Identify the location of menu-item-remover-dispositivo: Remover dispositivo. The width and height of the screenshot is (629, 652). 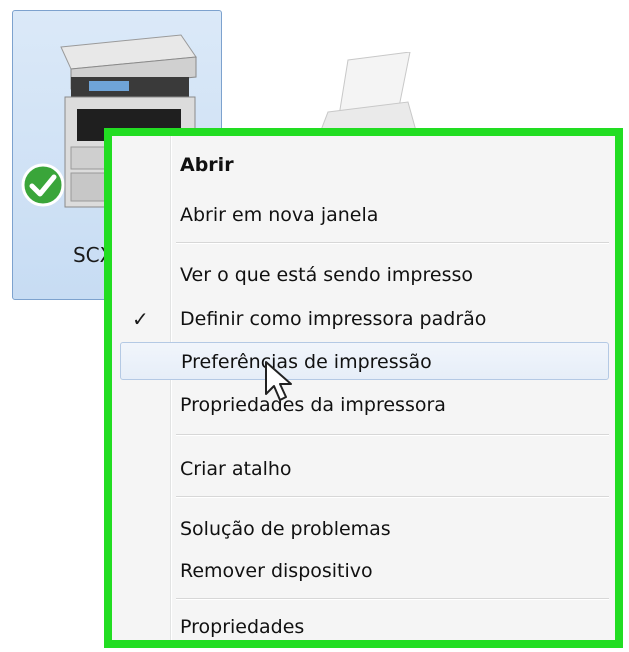
(363, 571).